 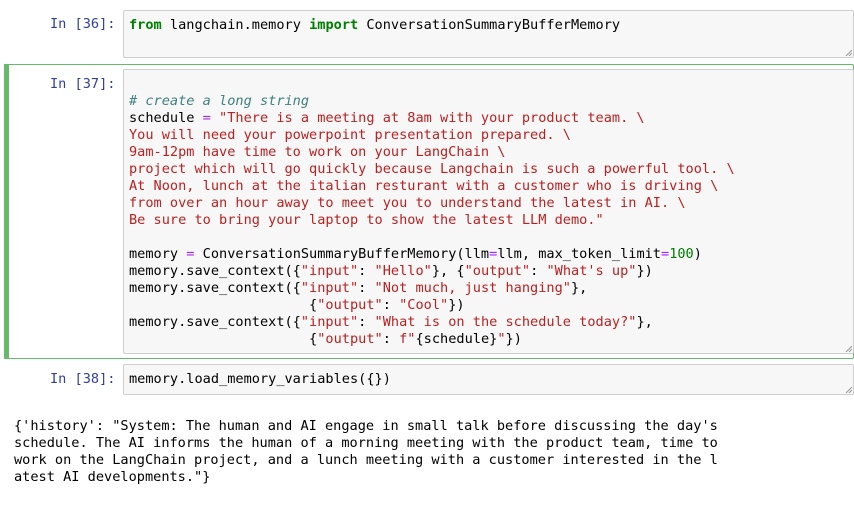 I want to click on cell-prompt: In [38]:, so click(x=83, y=379).